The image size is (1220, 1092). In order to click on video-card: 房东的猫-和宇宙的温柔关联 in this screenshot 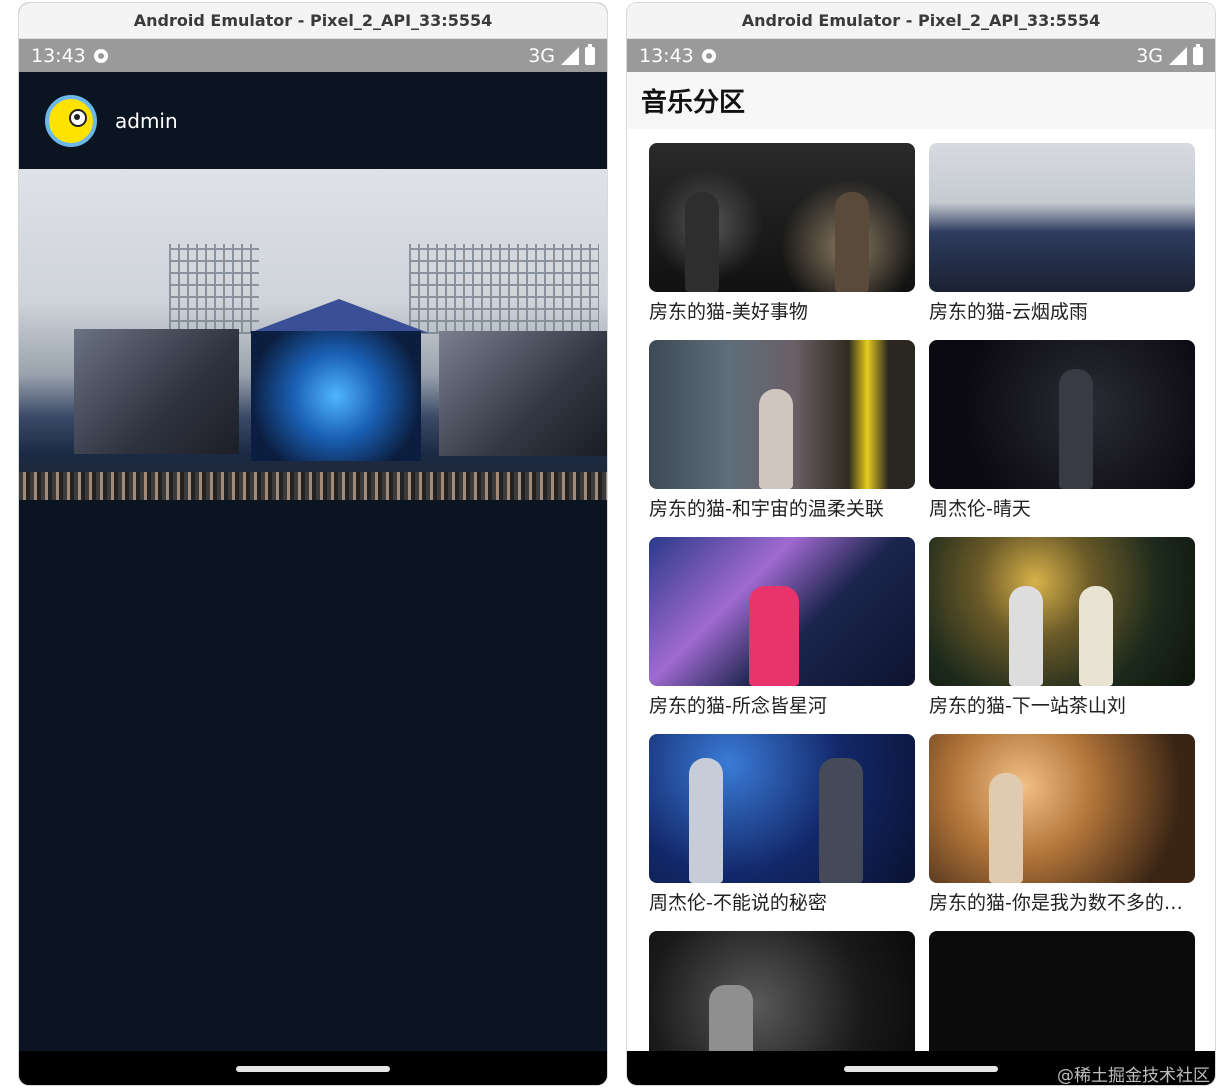, I will do `click(782, 430)`.